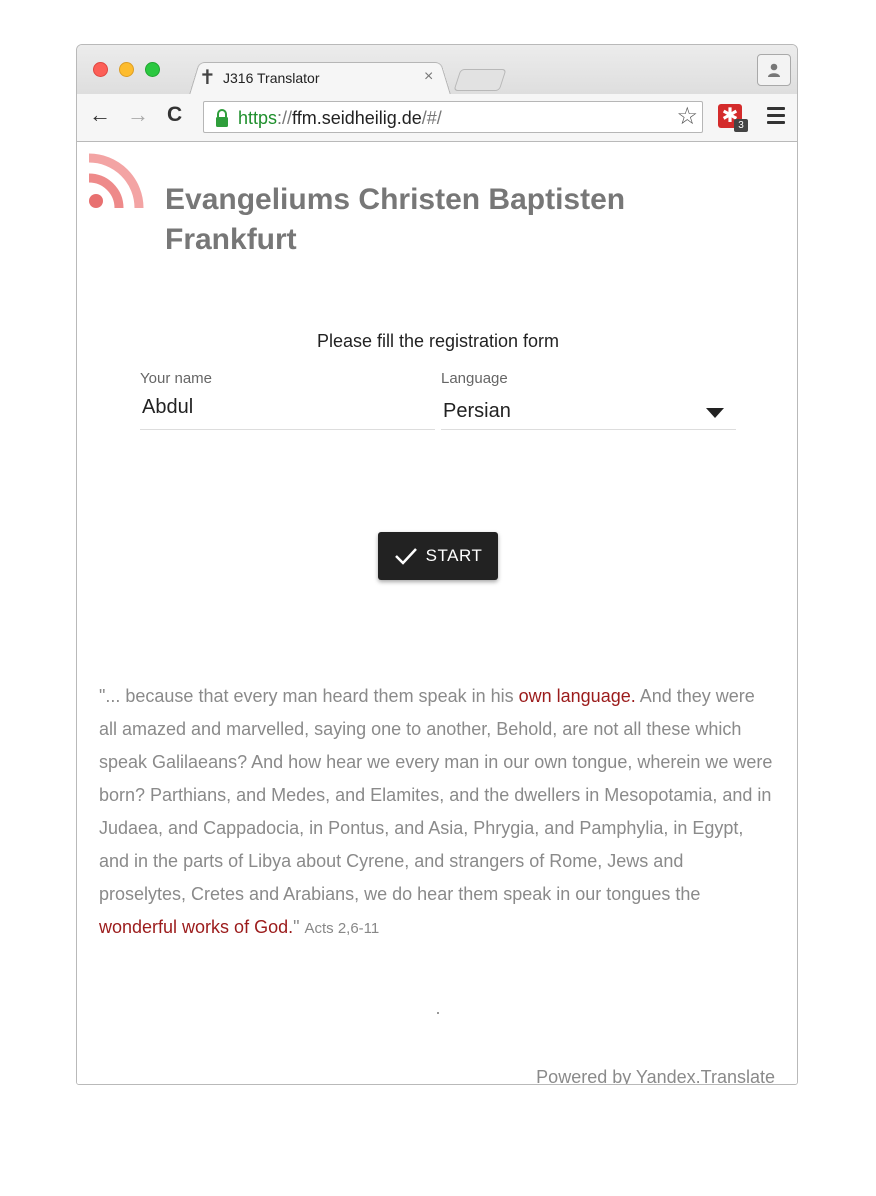 Image resolution: width=876 pixels, height=1196 pixels. What do you see at coordinates (258, 118) in the screenshot?
I see `url-scheme: https` at bounding box center [258, 118].